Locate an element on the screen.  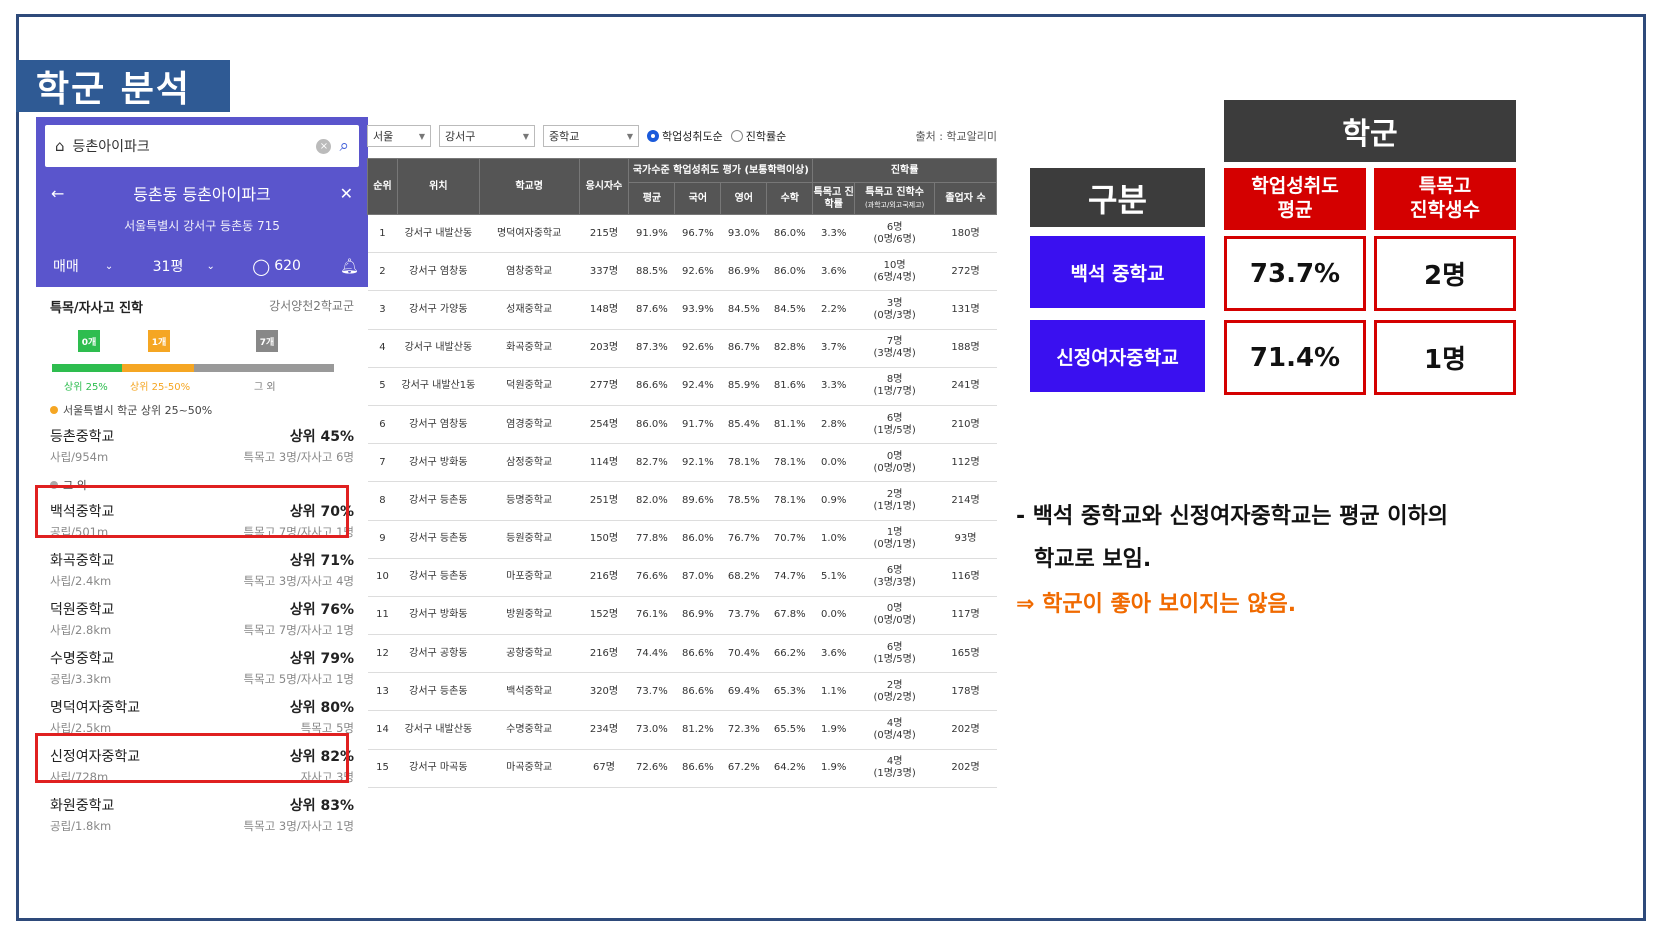
flag-icon: 7개 is located at coordinates (267, 341).